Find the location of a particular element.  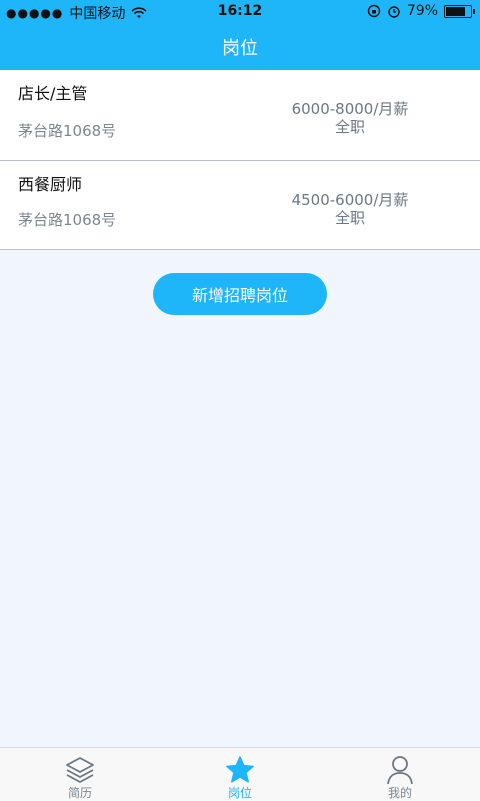

tab-label: 简历 is located at coordinates (79, 793).